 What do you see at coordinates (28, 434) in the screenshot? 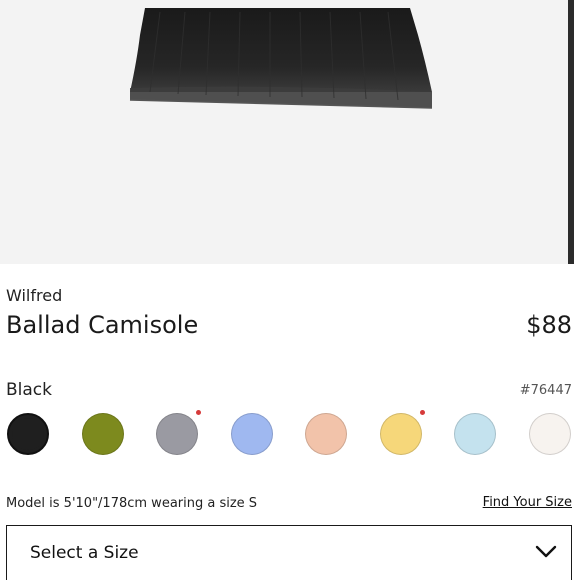
I see `swatch-black` at bounding box center [28, 434].